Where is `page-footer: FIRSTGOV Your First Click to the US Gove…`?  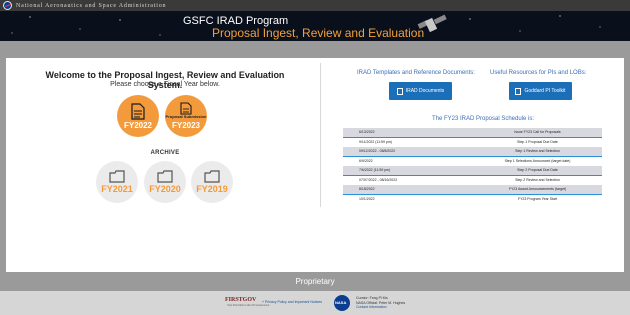 page-footer: FIRSTGOV Your First Click to the US Gove… is located at coordinates (315, 303).